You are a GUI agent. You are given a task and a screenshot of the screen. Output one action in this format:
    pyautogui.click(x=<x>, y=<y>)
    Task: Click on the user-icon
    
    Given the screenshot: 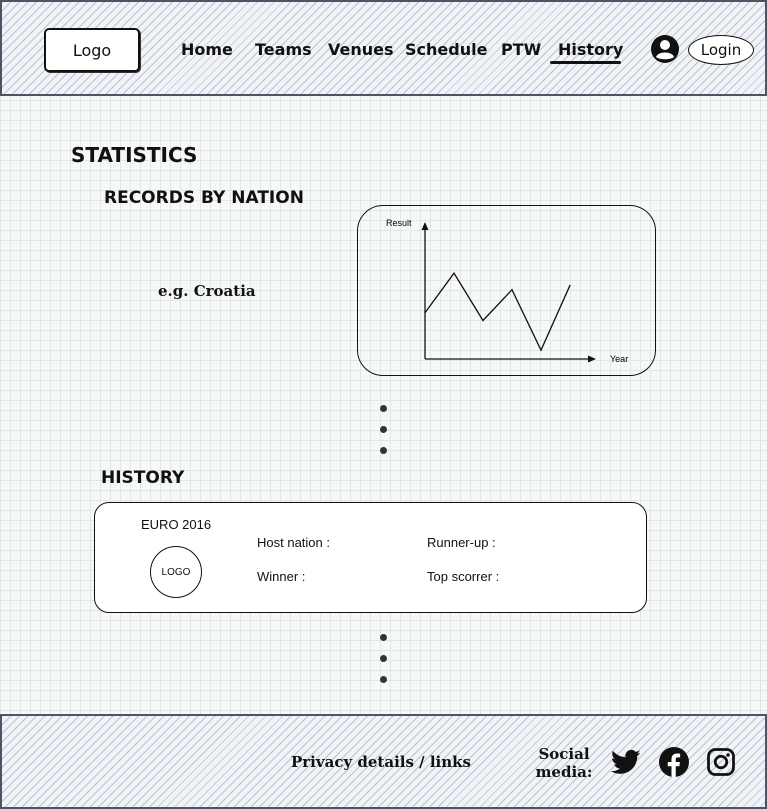 What is the action you would take?
    pyautogui.click(x=665, y=49)
    